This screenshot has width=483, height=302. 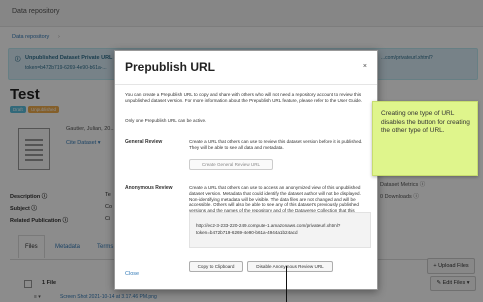 What do you see at coordinates (365, 66) in the screenshot?
I see `close-icon: ×` at bounding box center [365, 66].